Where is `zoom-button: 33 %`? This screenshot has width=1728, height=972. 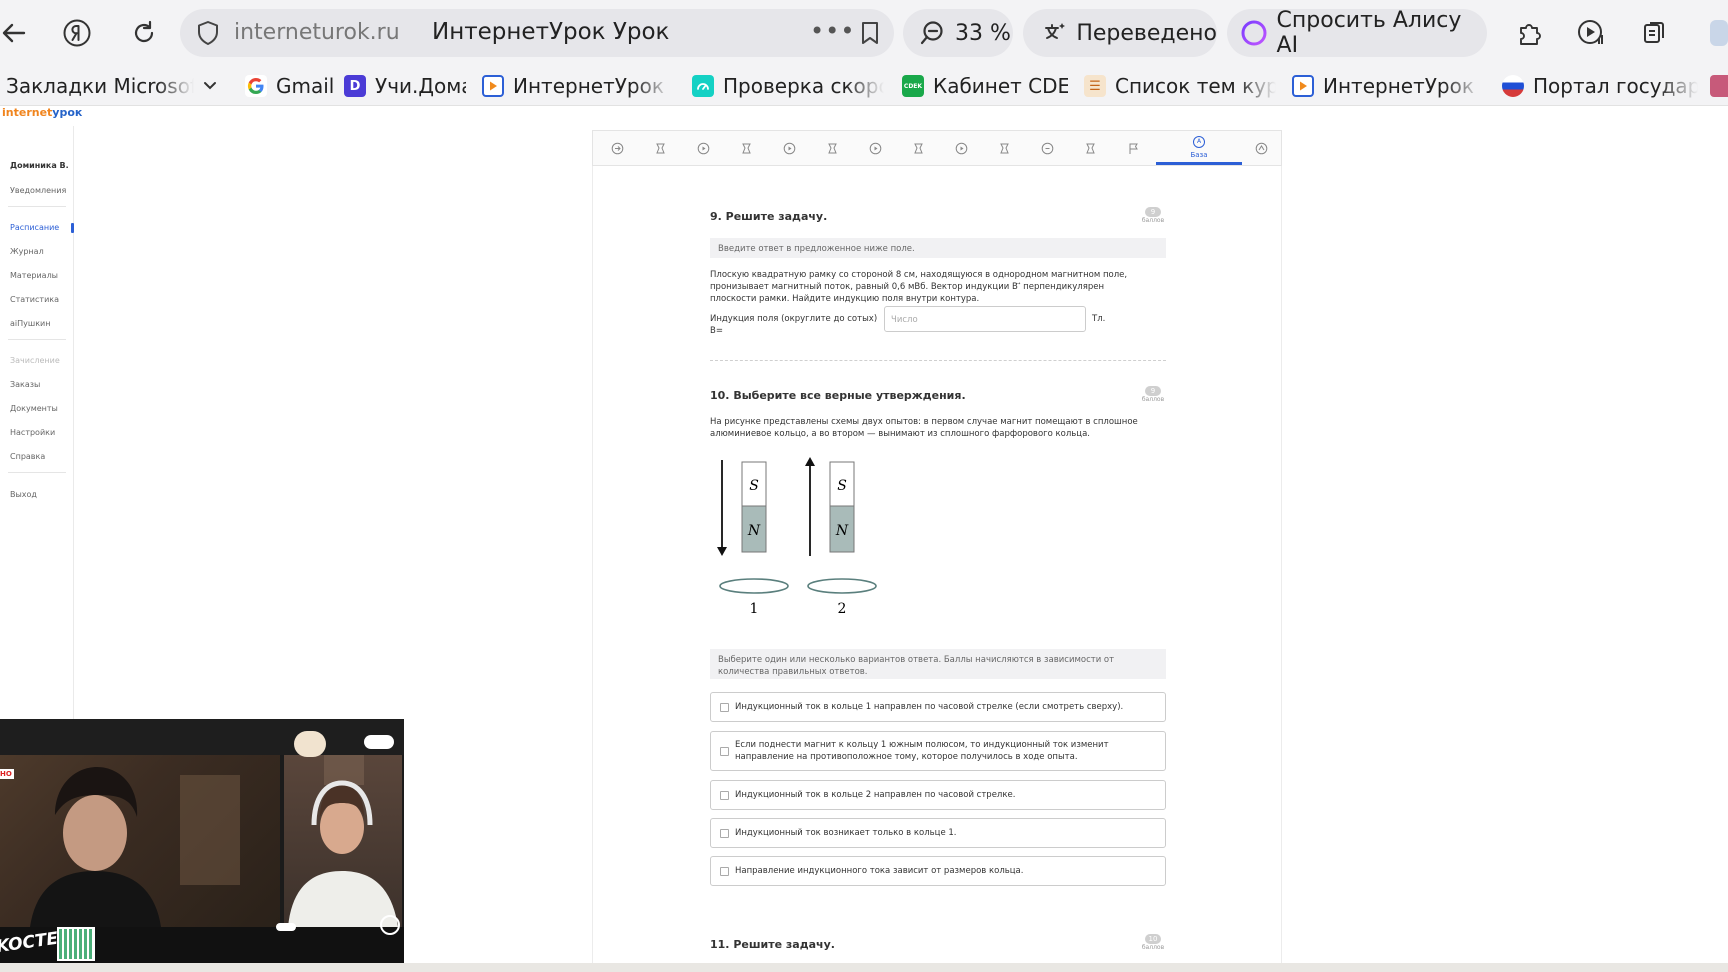
zoom-button: 33 % is located at coordinates (958, 33).